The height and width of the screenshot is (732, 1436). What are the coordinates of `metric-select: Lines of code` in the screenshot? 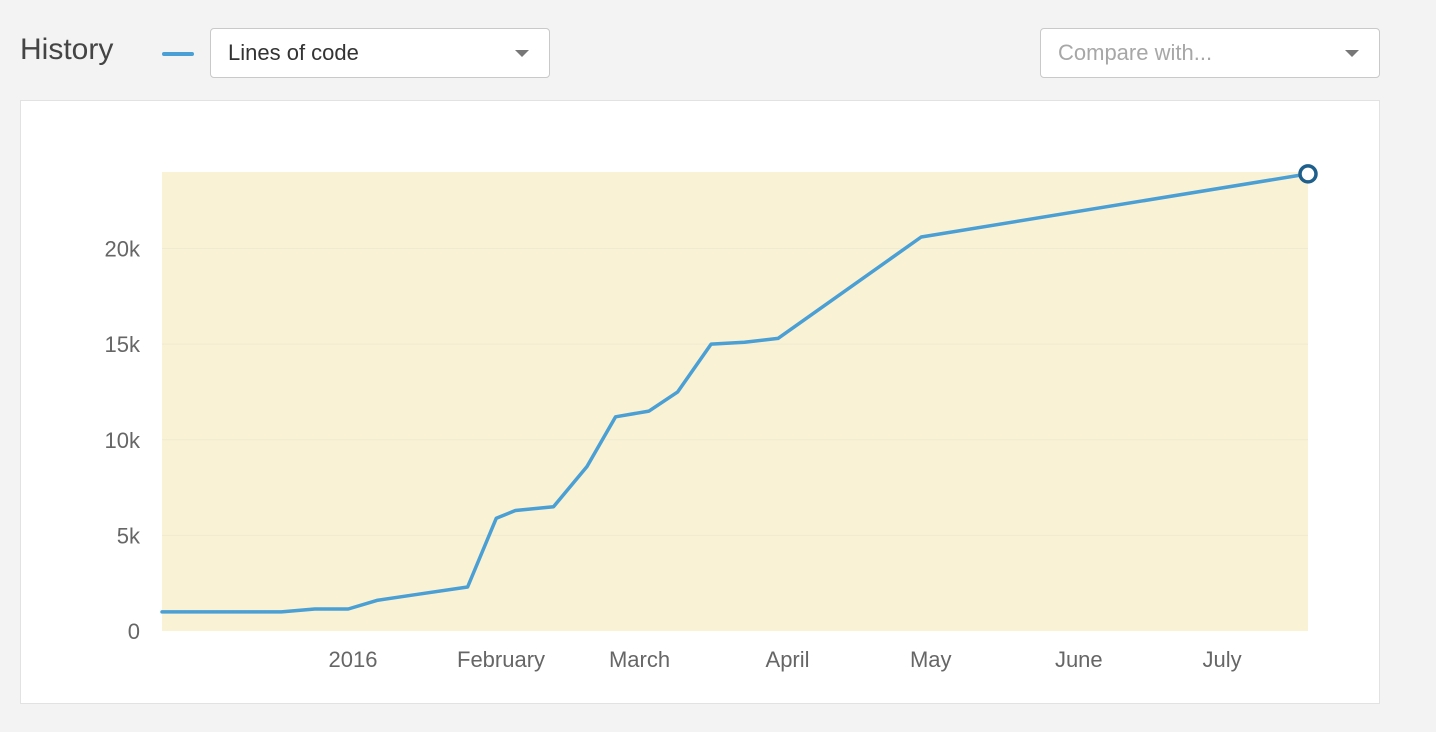 It's located at (380, 53).